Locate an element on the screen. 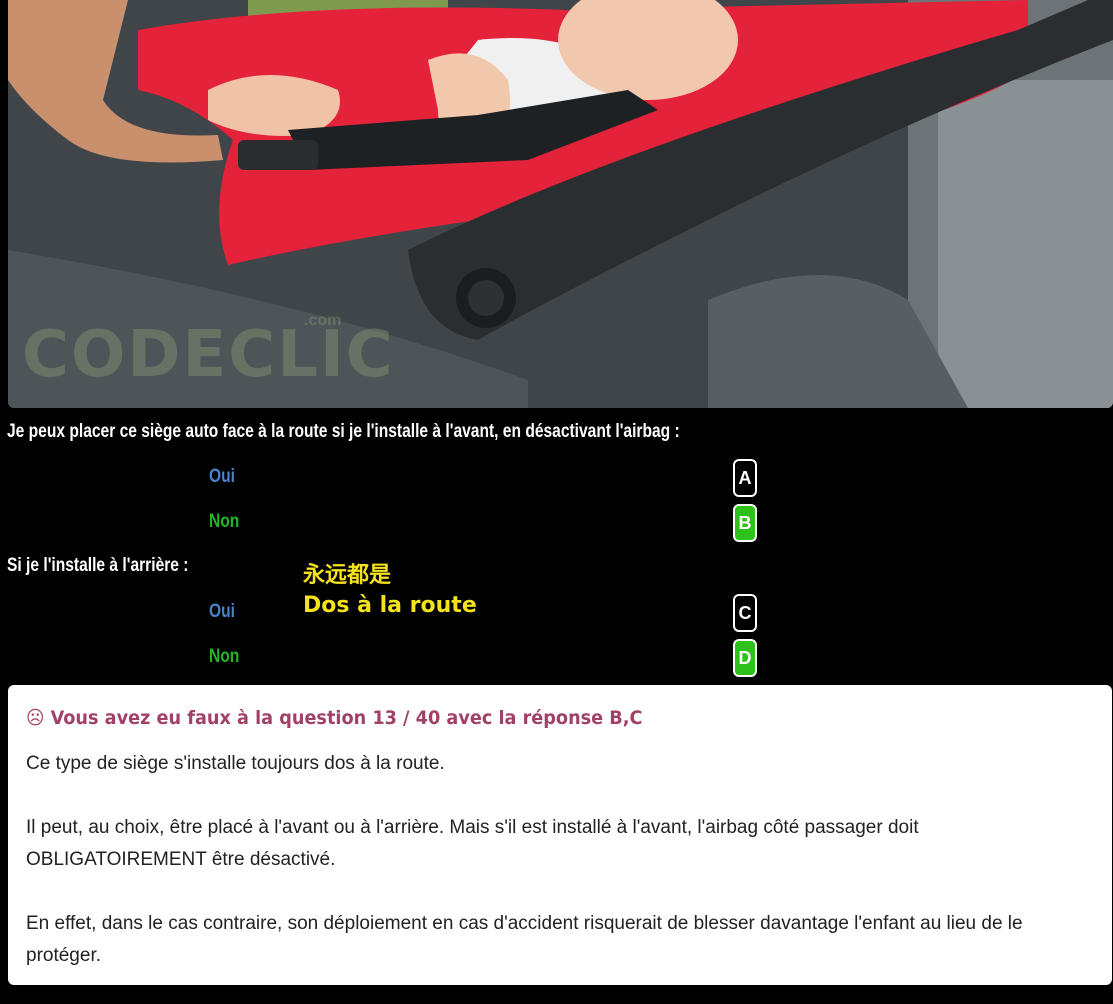 The image size is (1113, 1004). answer-key-c: C is located at coordinates (745, 613).